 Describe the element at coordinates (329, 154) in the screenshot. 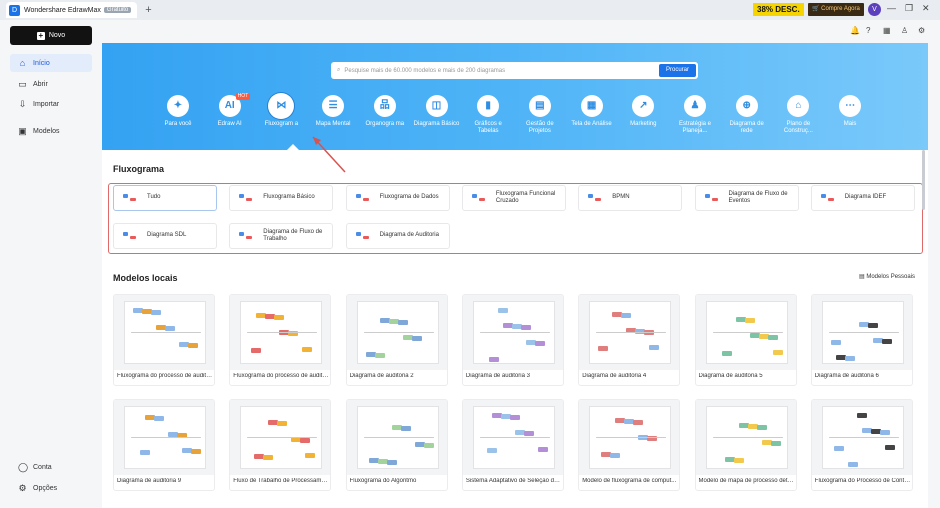

I see `annotation-arrow` at that location.